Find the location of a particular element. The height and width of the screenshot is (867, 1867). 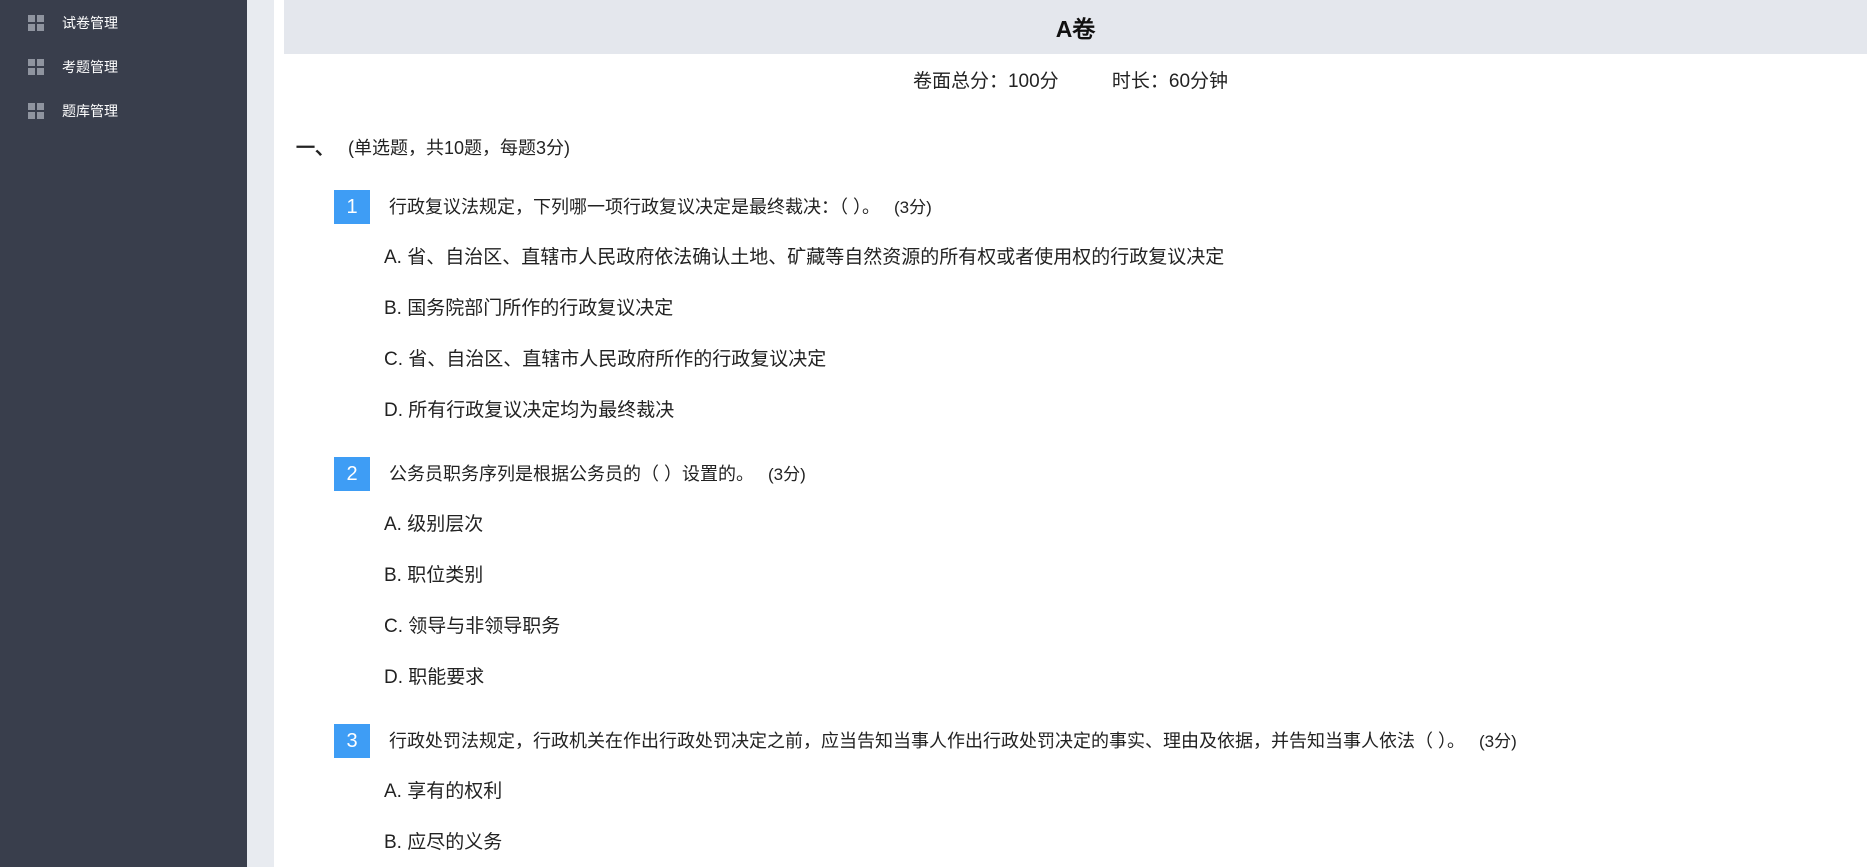

question-number-badge: 2 is located at coordinates (352, 474).